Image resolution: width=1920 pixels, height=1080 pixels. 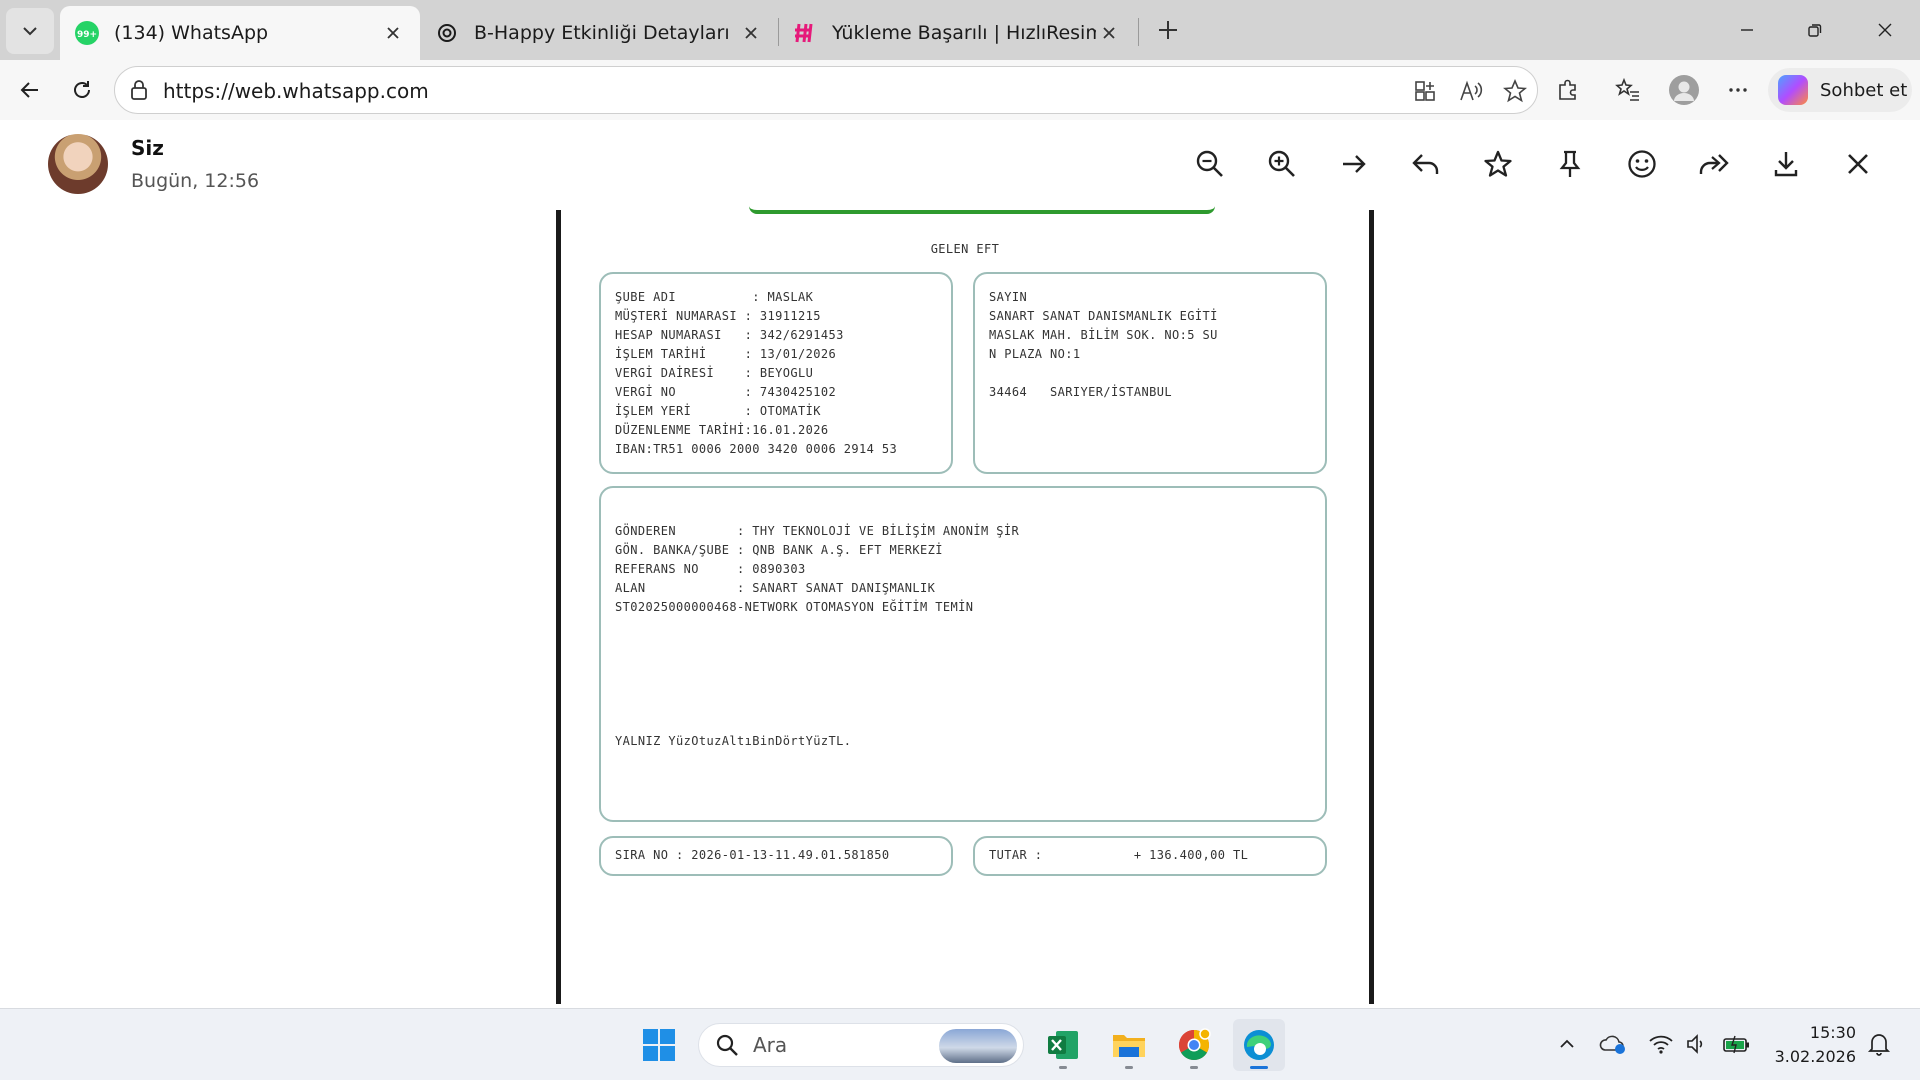 What do you see at coordinates (1832, 1032) in the screenshot?
I see `clock-time: 15:30` at bounding box center [1832, 1032].